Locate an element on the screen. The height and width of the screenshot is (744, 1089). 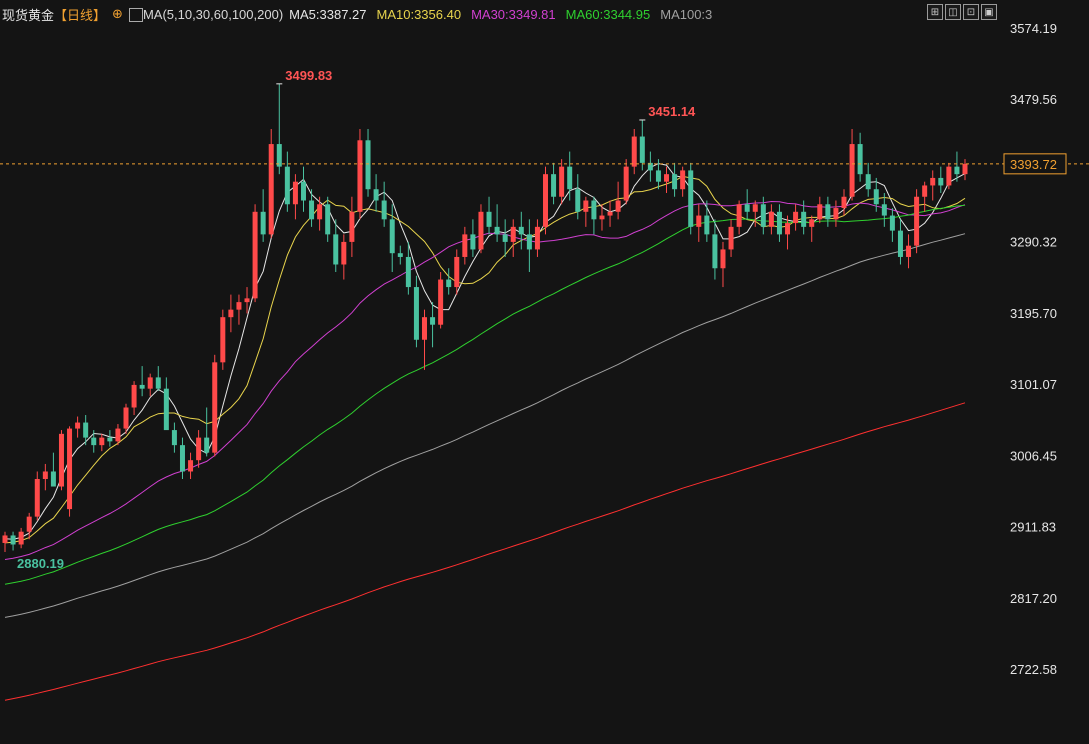
layout-icon: ◫ is located at coordinates (953, 12).